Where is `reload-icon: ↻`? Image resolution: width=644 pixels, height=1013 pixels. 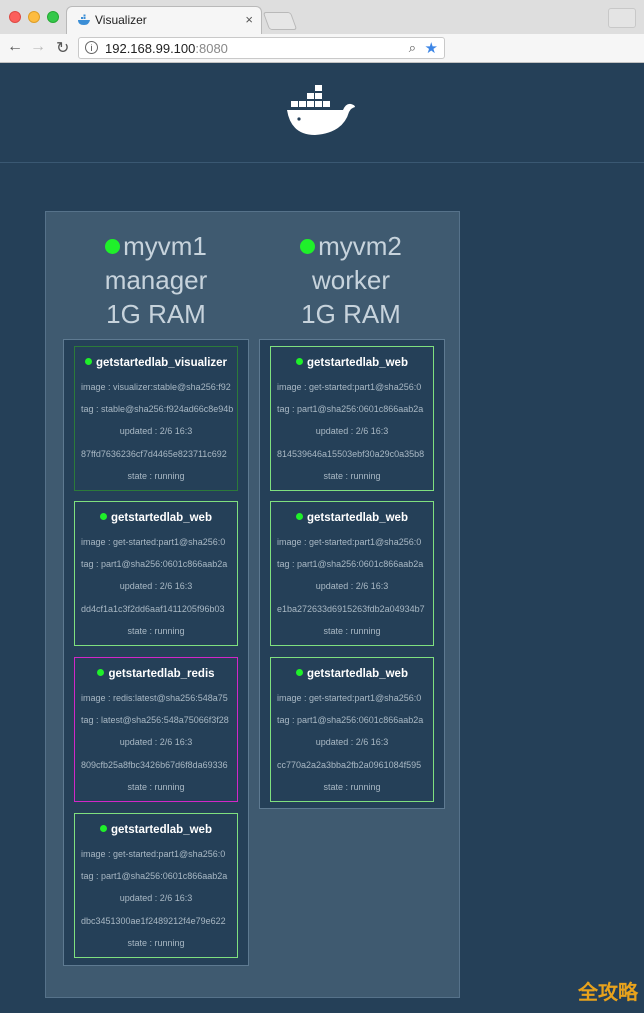
reload-icon: ↻ is located at coordinates (62, 48).